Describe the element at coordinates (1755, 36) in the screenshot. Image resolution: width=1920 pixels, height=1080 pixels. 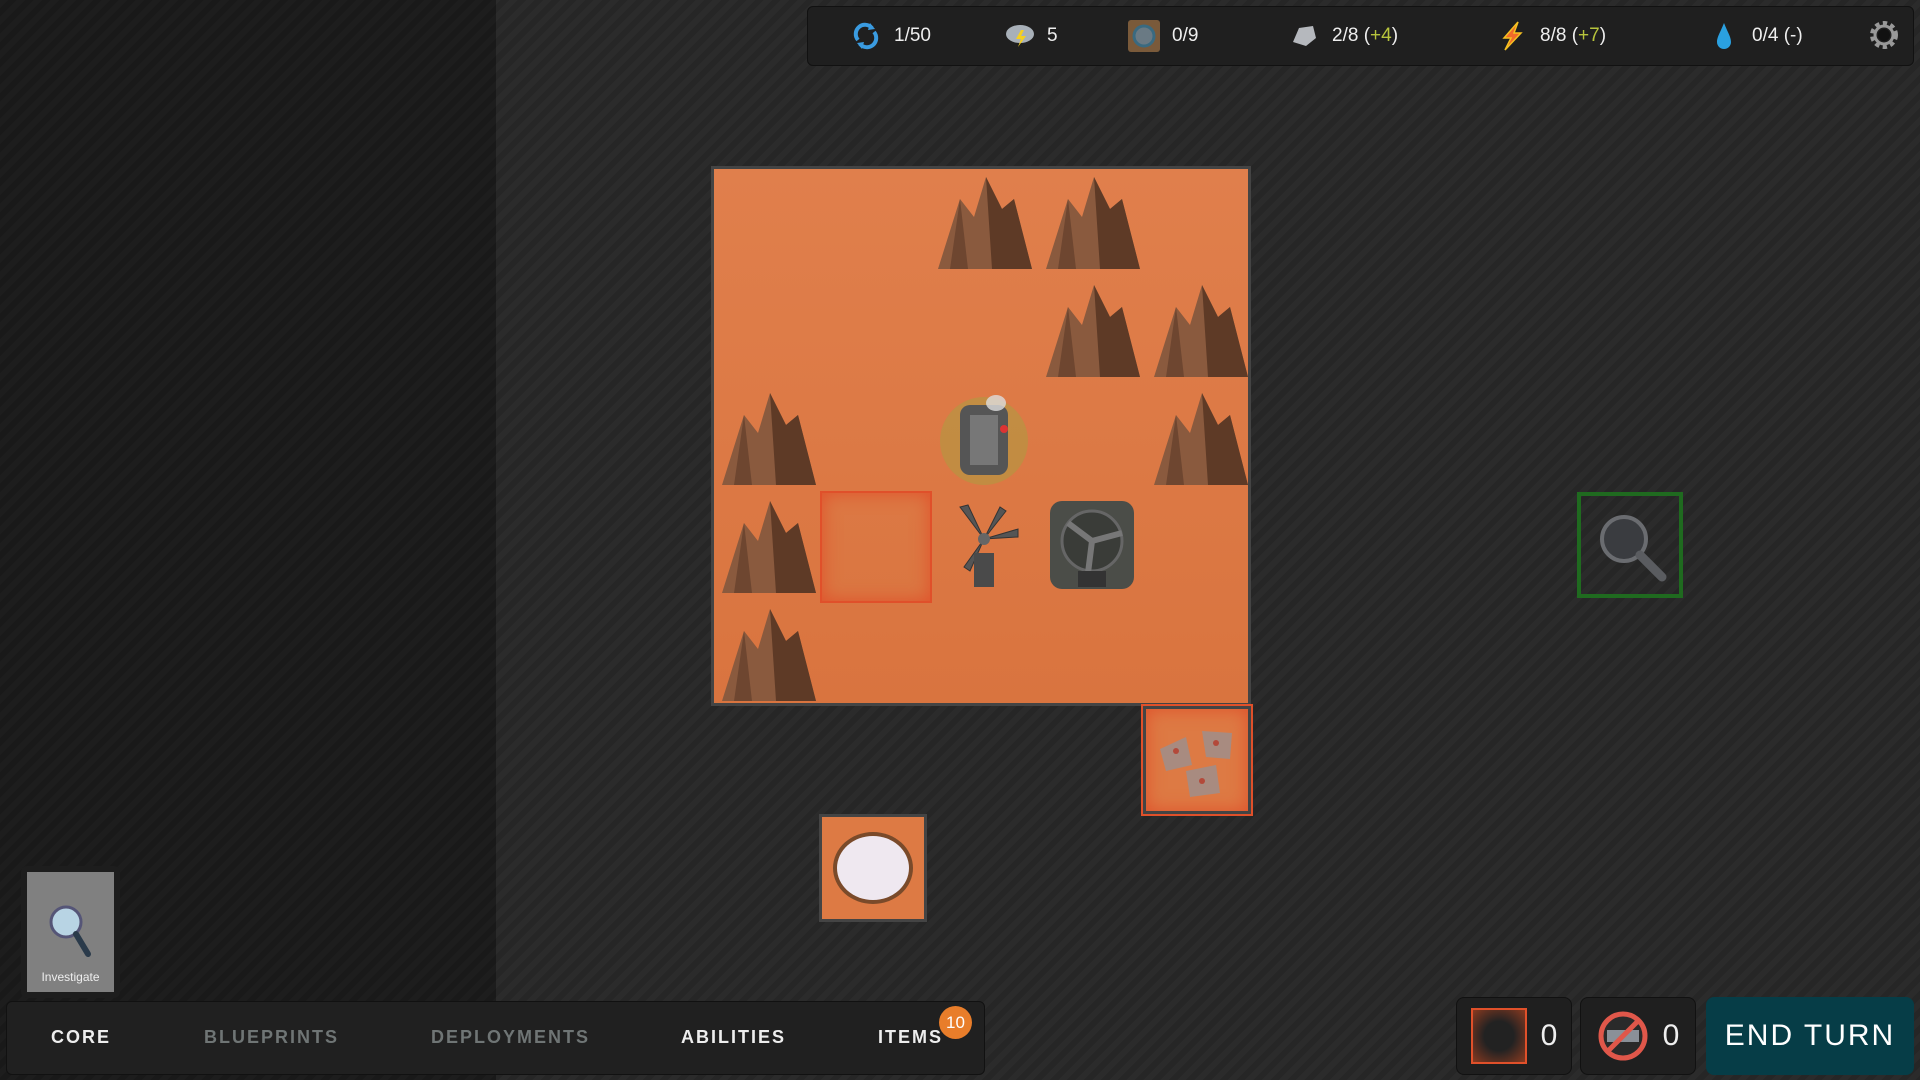
I see `water-counter: 0/4 (-)` at that location.